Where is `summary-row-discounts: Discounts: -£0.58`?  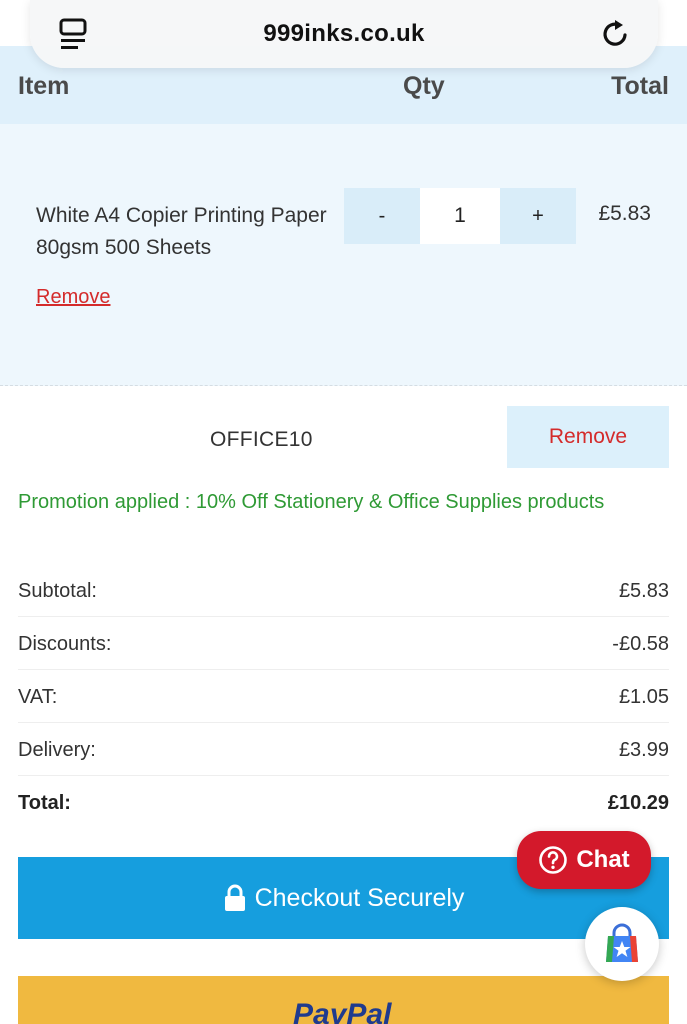
summary-row-discounts: Discounts: -£0.58 is located at coordinates (343, 643).